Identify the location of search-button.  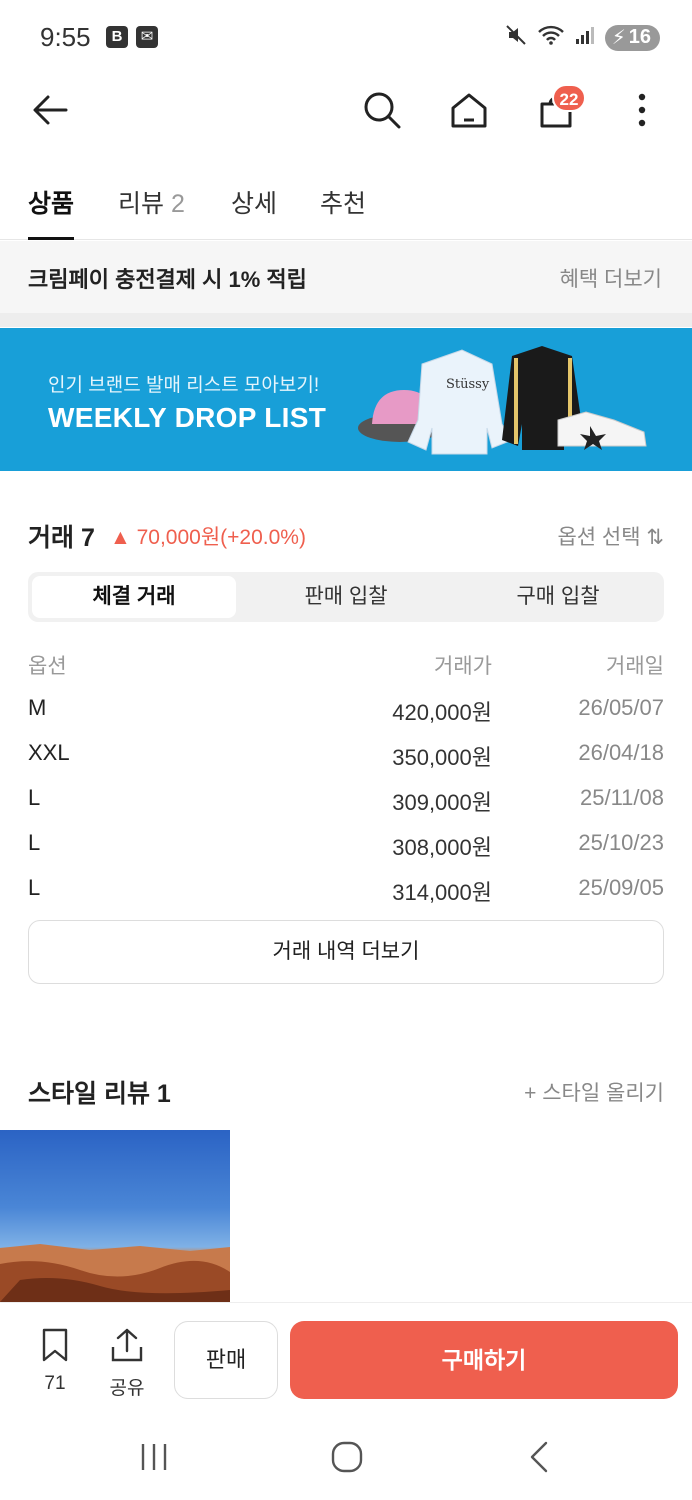
(382, 110).